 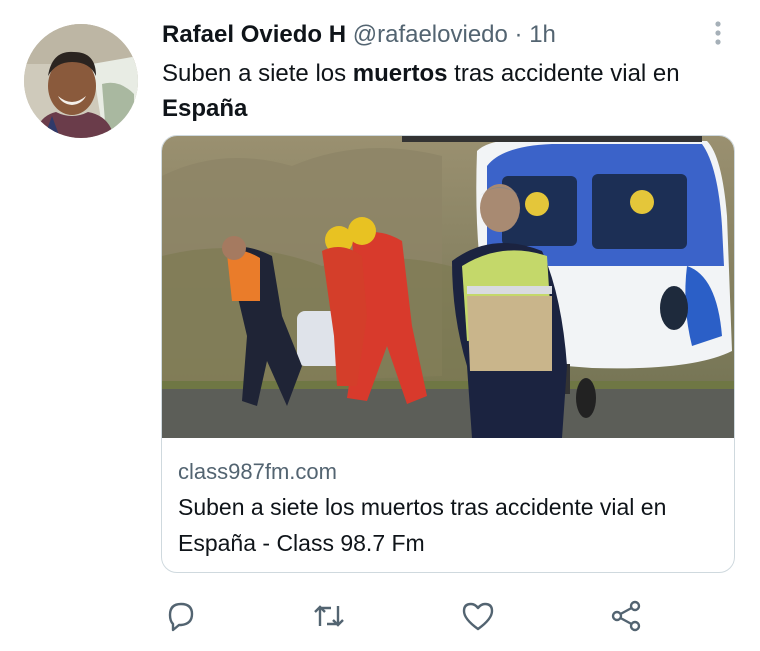 I want to click on more-vertical-icon, so click(x=718, y=33).